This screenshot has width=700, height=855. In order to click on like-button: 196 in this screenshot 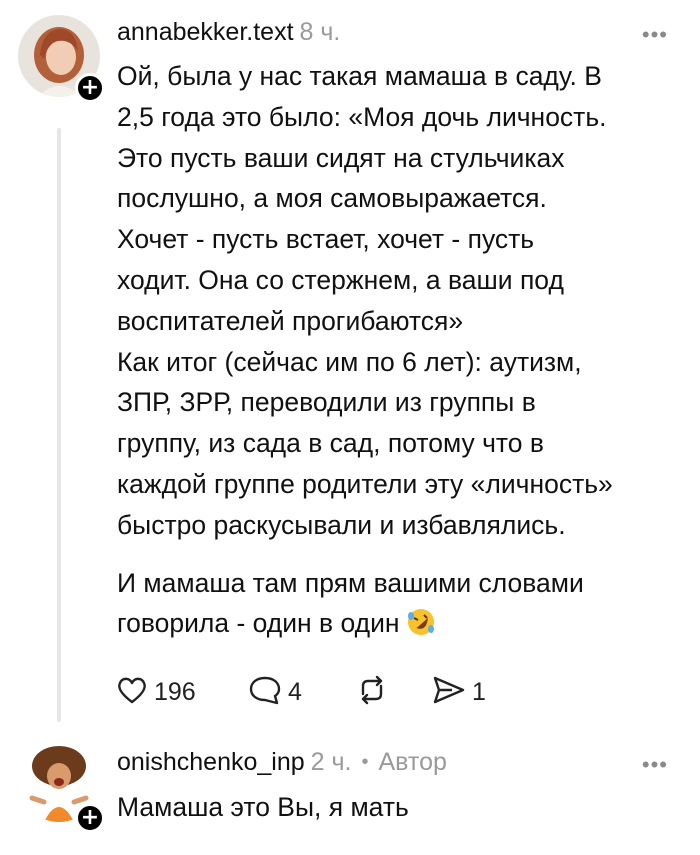, I will do `click(156, 692)`.